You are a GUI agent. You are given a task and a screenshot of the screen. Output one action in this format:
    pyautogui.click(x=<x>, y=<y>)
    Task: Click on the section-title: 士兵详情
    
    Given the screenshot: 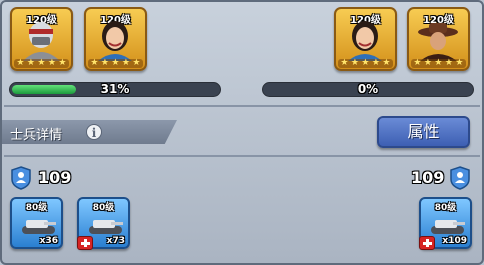 What is the action you would take?
    pyautogui.click(x=36, y=135)
    